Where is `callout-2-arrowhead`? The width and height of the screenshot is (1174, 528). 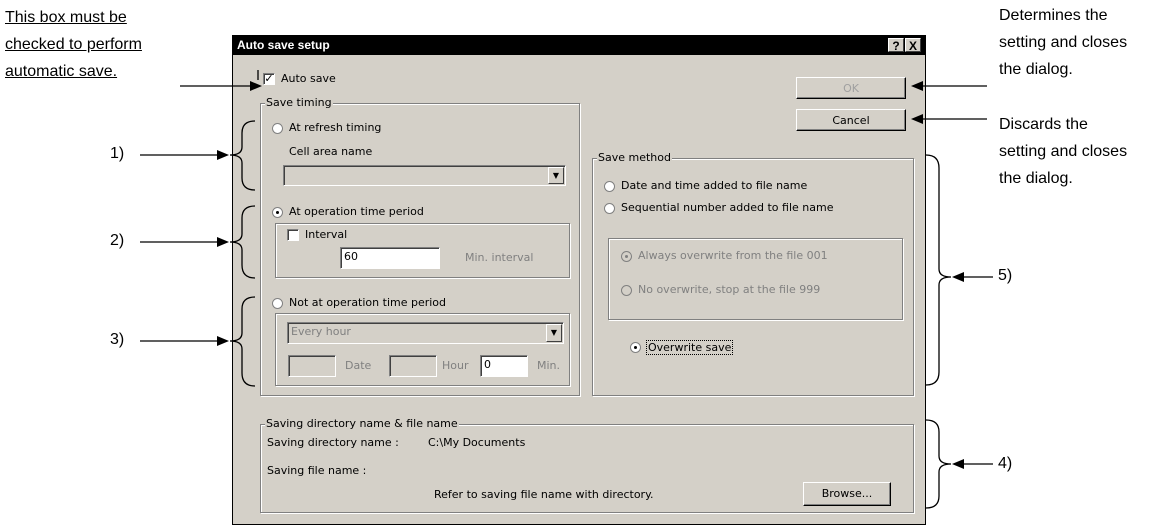 callout-2-arrowhead is located at coordinates (223, 242).